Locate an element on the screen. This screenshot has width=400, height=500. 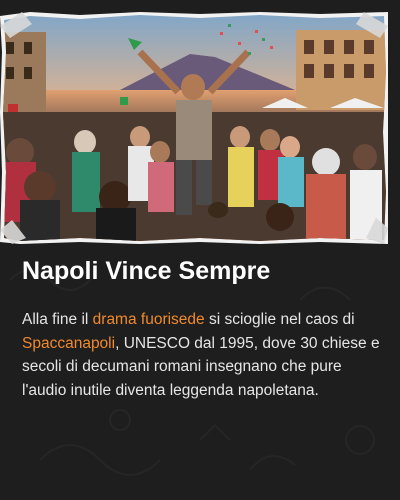
body-text-part: si scioglie nel caos di is located at coordinates (279, 319).